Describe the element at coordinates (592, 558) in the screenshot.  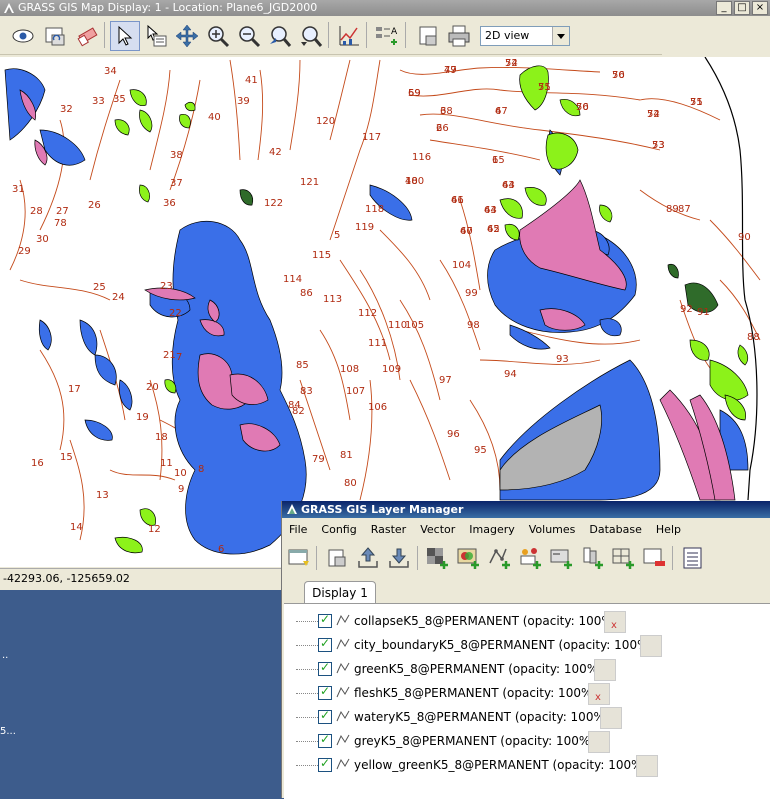
I see `add-group-icon` at that location.